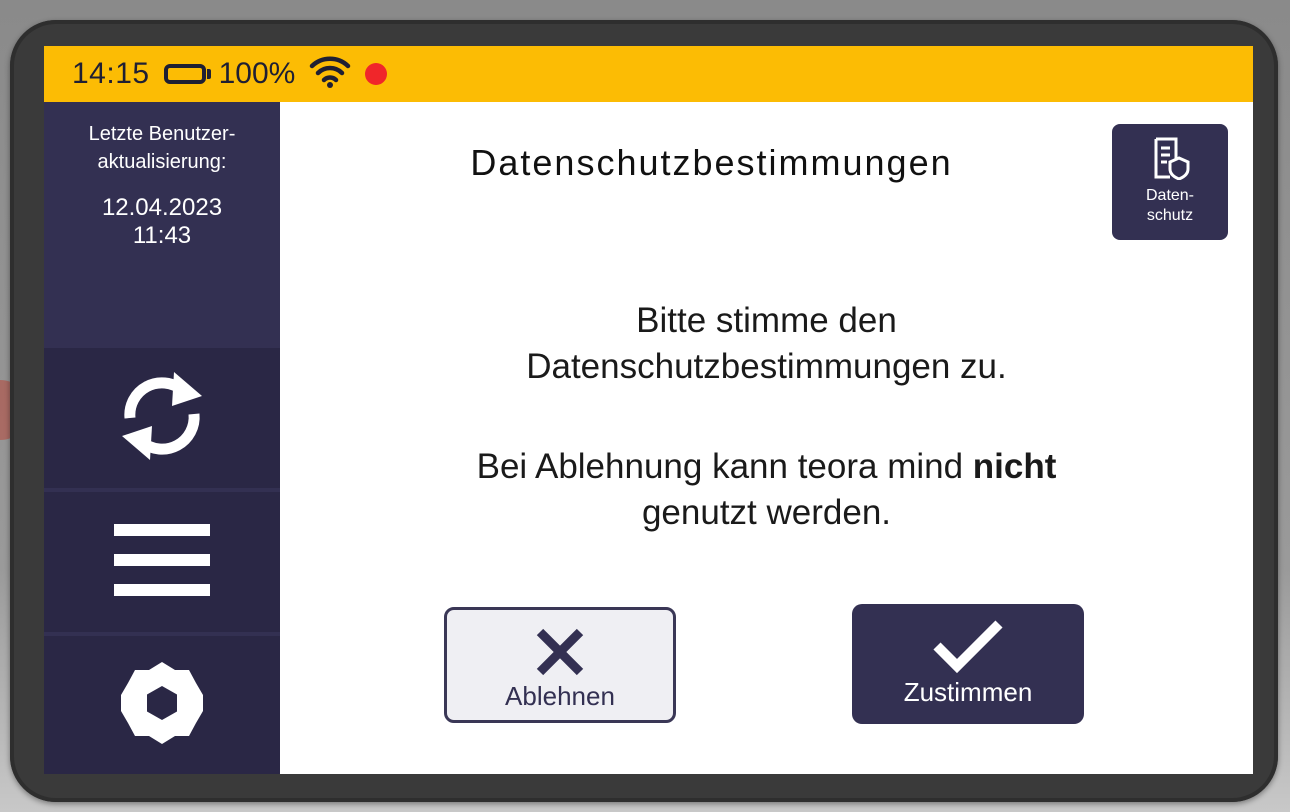  I want to click on decline-warning-bold: nicht, so click(1014, 466).